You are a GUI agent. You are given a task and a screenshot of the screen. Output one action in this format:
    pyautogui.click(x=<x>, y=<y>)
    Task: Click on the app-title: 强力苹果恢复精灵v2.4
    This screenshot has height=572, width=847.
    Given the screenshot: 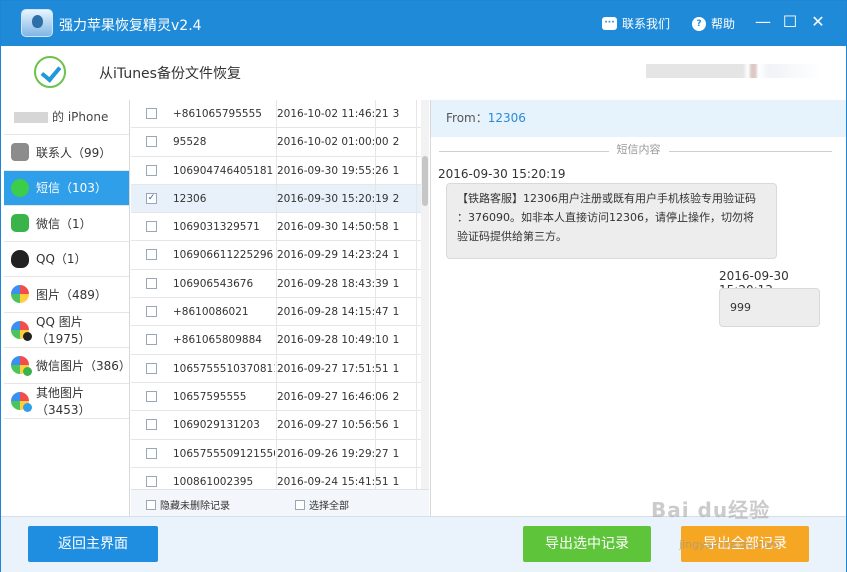 What is the action you would take?
    pyautogui.click(x=130, y=26)
    